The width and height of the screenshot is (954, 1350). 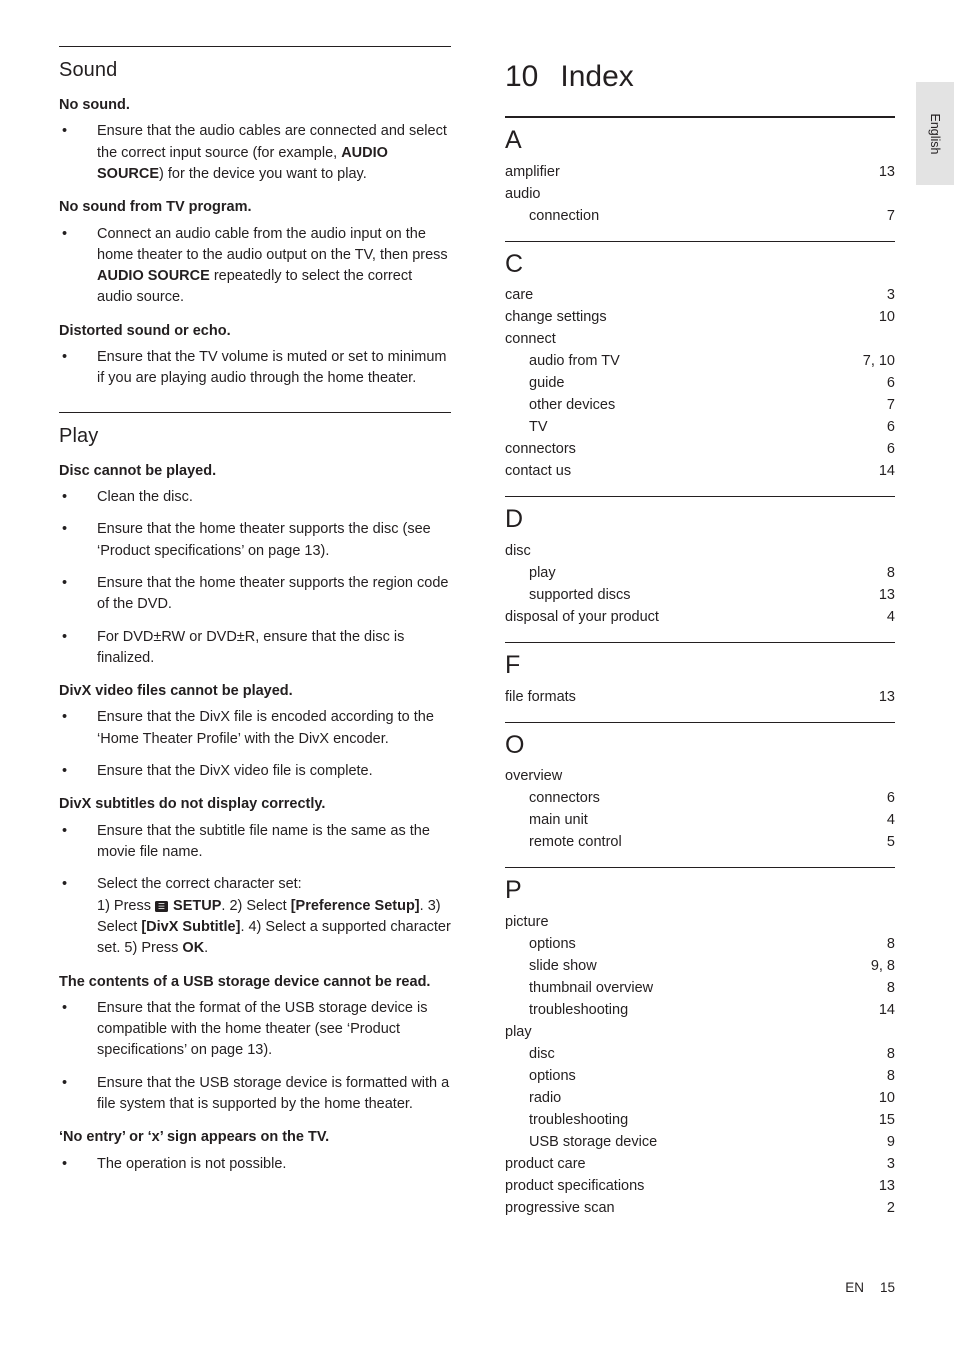 What do you see at coordinates (700, 697) in the screenshot?
I see `index-entry: file formats 13` at bounding box center [700, 697].